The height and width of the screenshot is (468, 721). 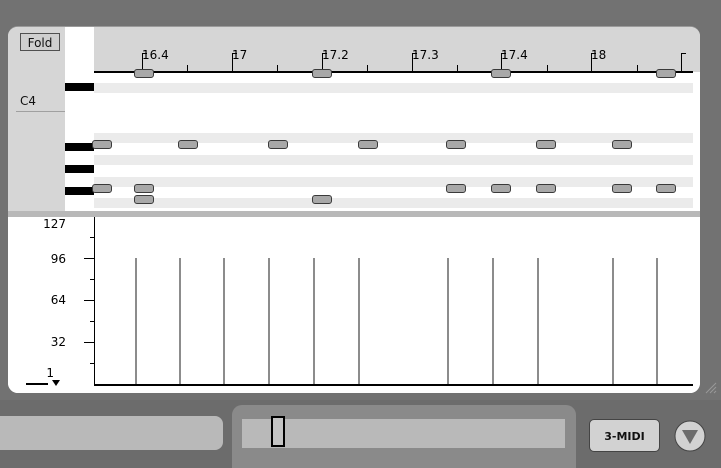 I want to click on status-field, so click(x=111, y=433).